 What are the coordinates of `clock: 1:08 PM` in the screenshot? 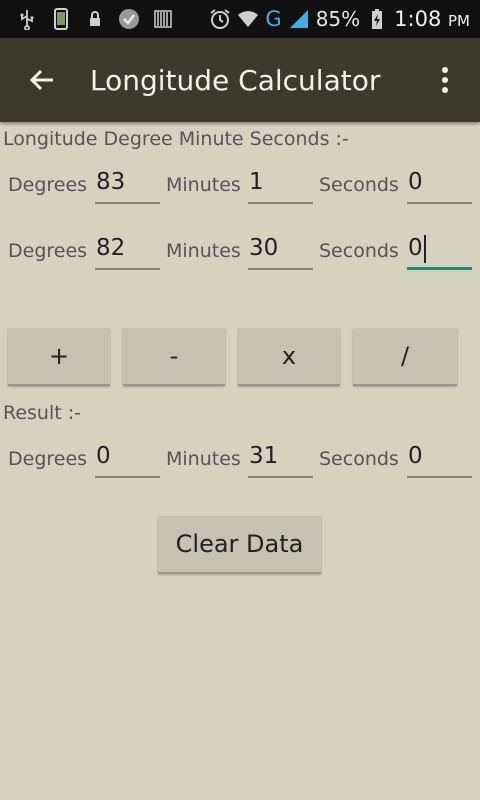 It's located at (432, 19).